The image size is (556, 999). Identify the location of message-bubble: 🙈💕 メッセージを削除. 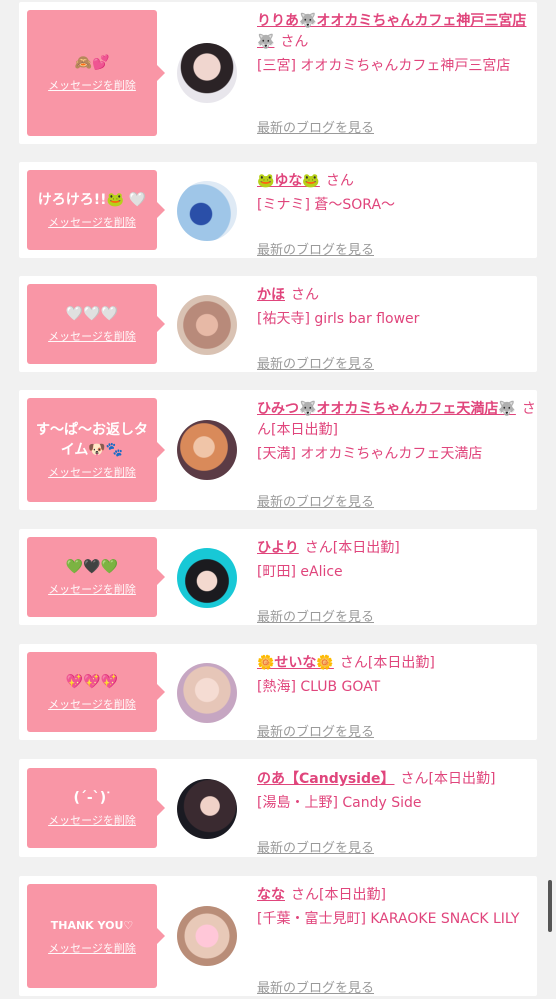
(96, 73).